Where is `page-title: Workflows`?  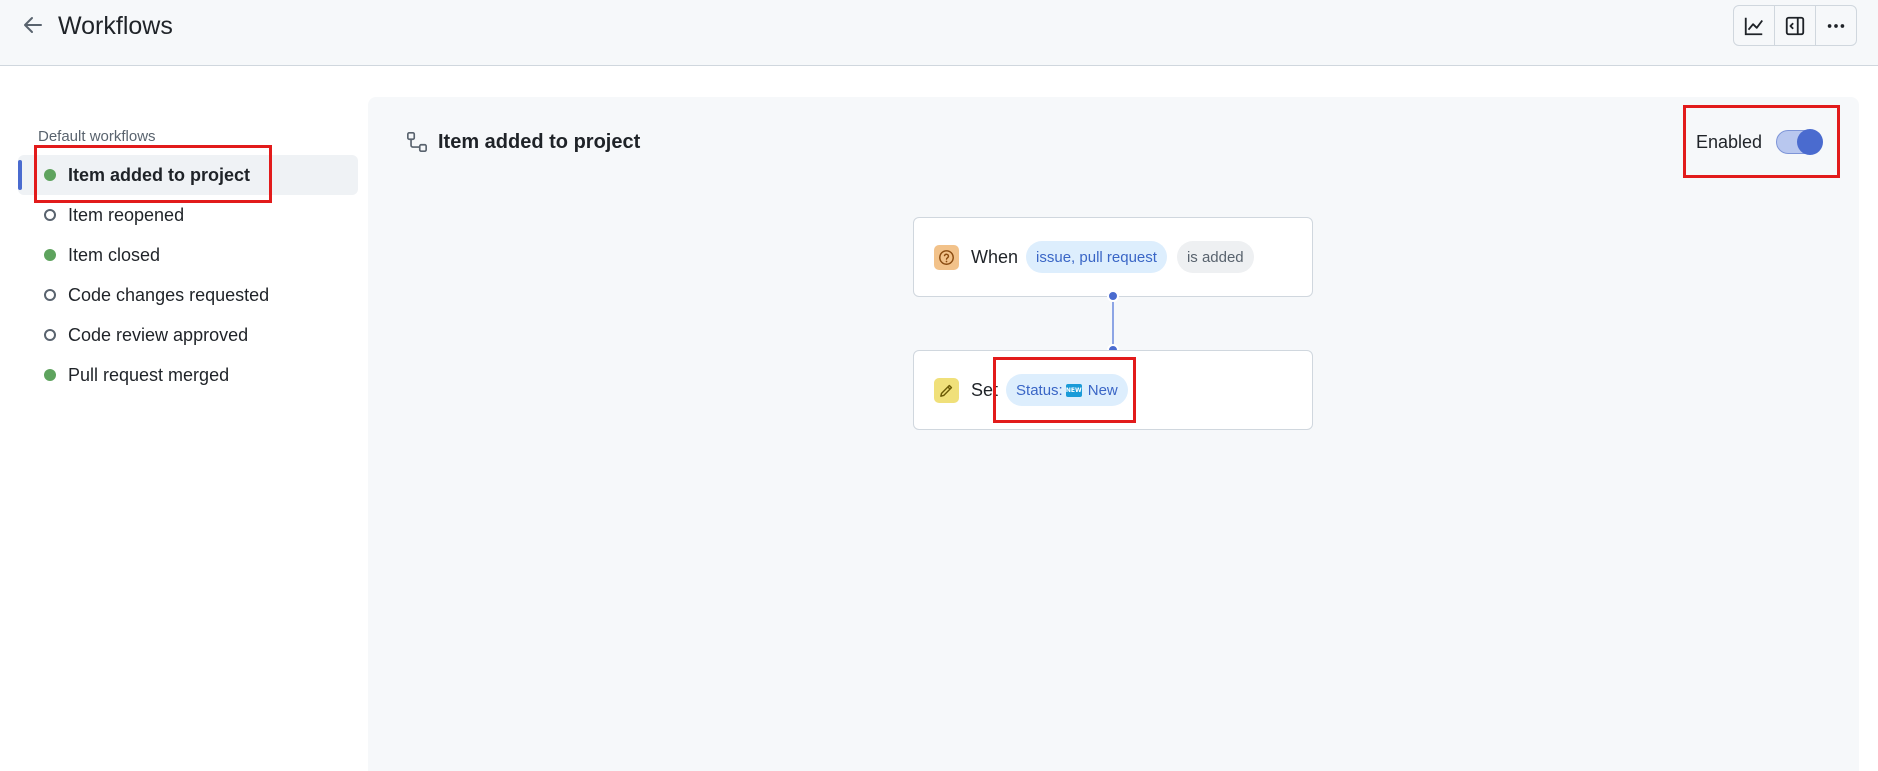
page-title: Workflows is located at coordinates (115, 26).